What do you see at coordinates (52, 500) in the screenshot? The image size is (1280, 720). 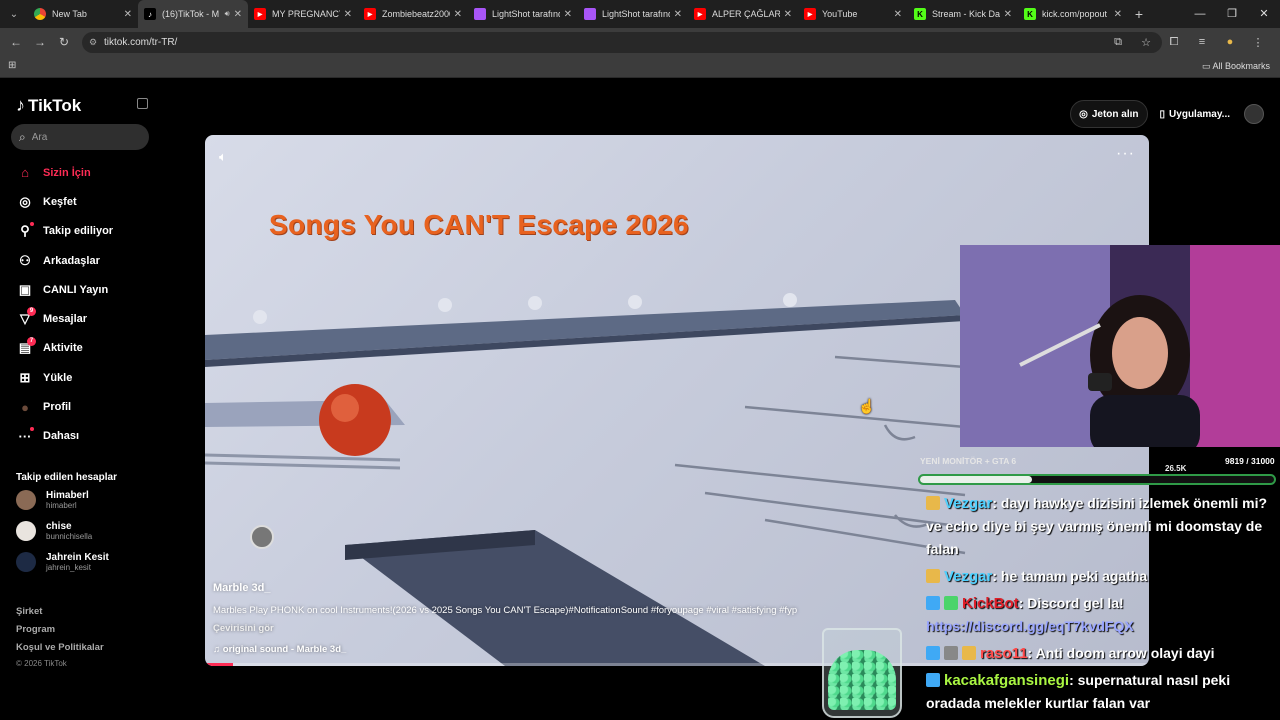 I see `followed-account: Himaberl himaberl` at bounding box center [52, 500].